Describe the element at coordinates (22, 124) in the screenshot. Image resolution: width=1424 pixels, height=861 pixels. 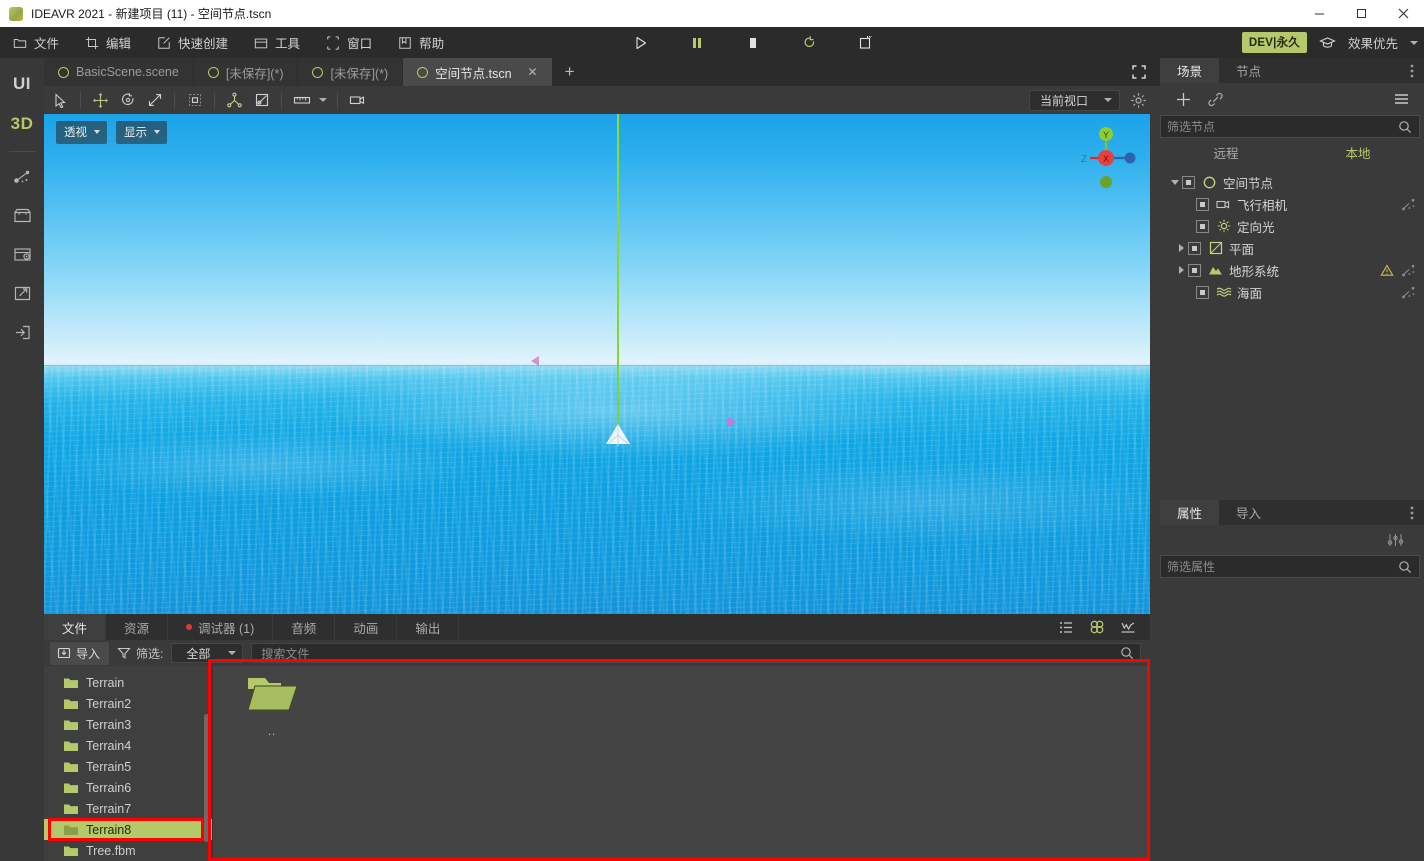
I see `rail-mode-3d: 3D` at that location.